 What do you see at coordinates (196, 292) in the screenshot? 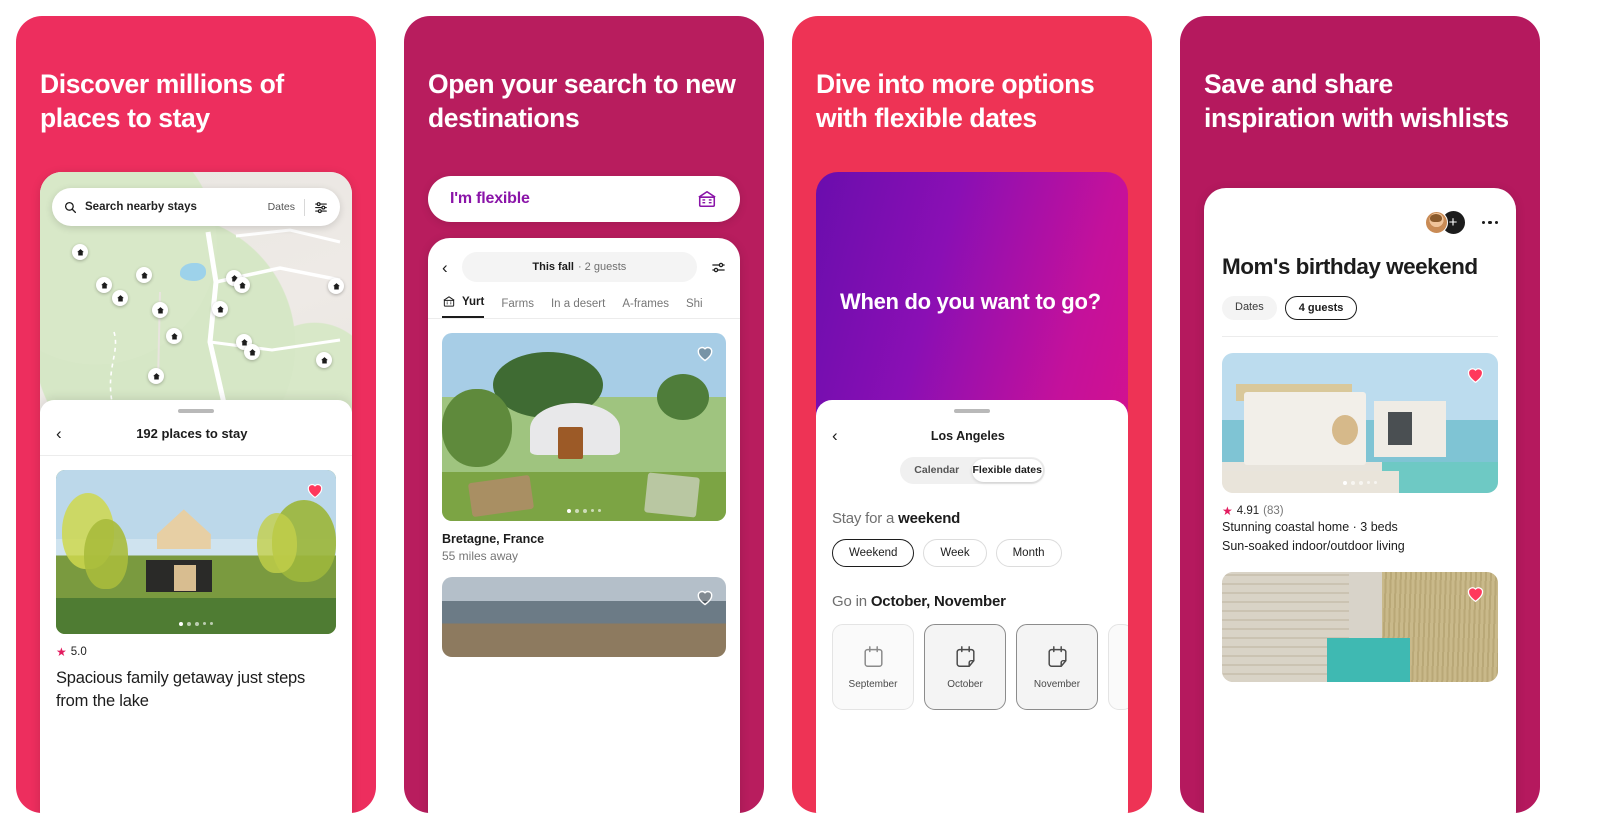
I see `map-view: Search nearby stays Dates` at bounding box center [196, 292].